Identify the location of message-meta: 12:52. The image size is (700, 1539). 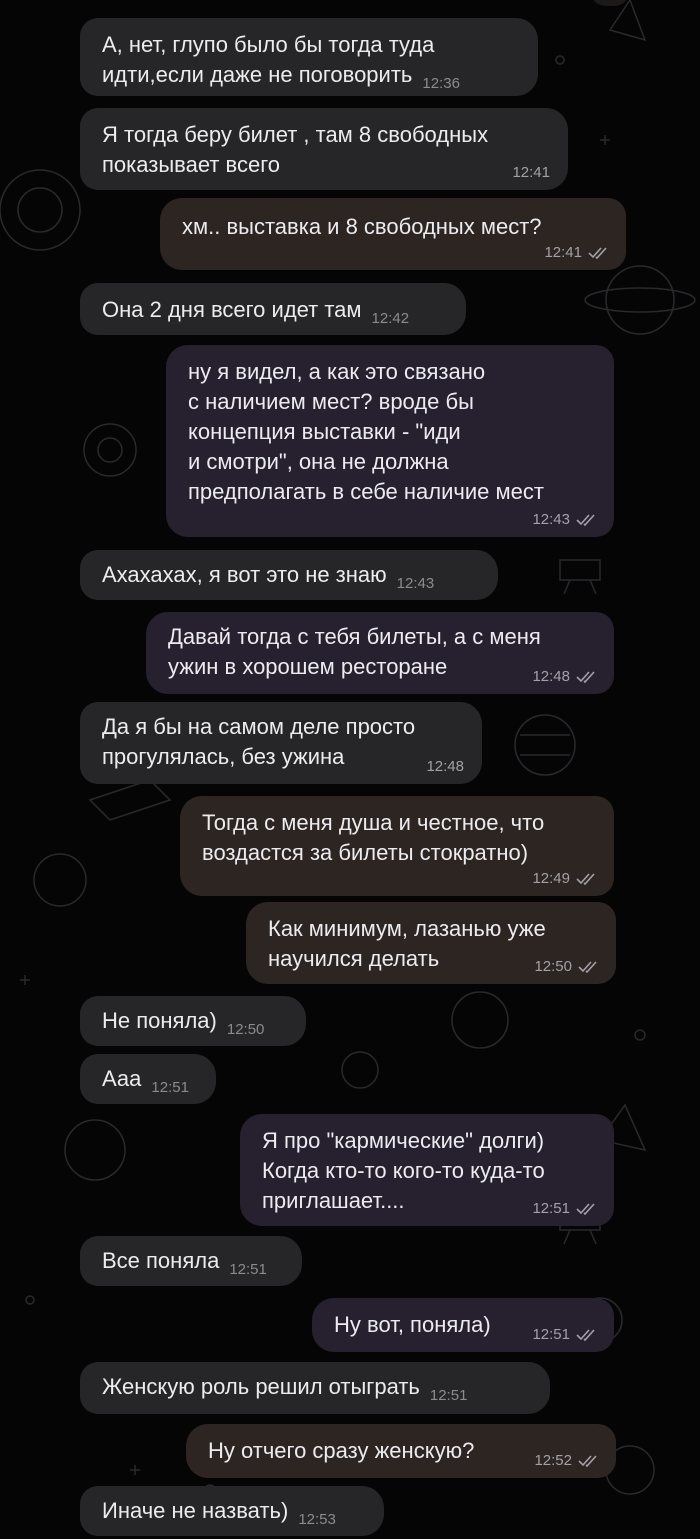
(566, 1461).